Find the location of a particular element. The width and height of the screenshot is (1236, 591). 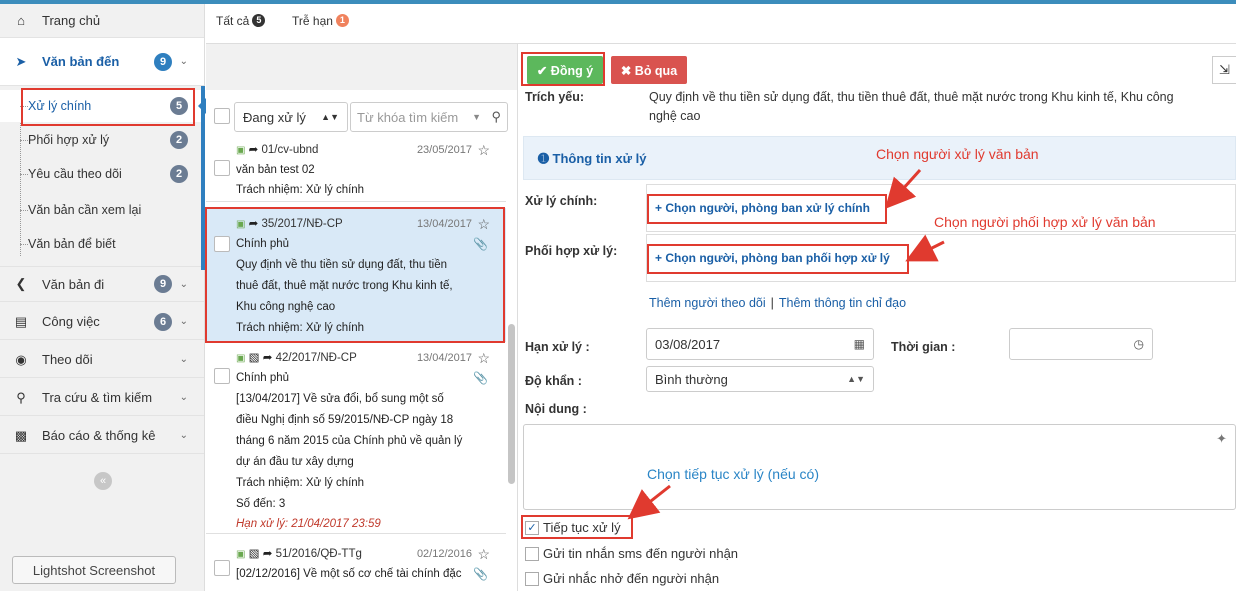

sidebar-item-outgoing: ❮ Văn bản đi 9 ⌄ is located at coordinates (102, 284).